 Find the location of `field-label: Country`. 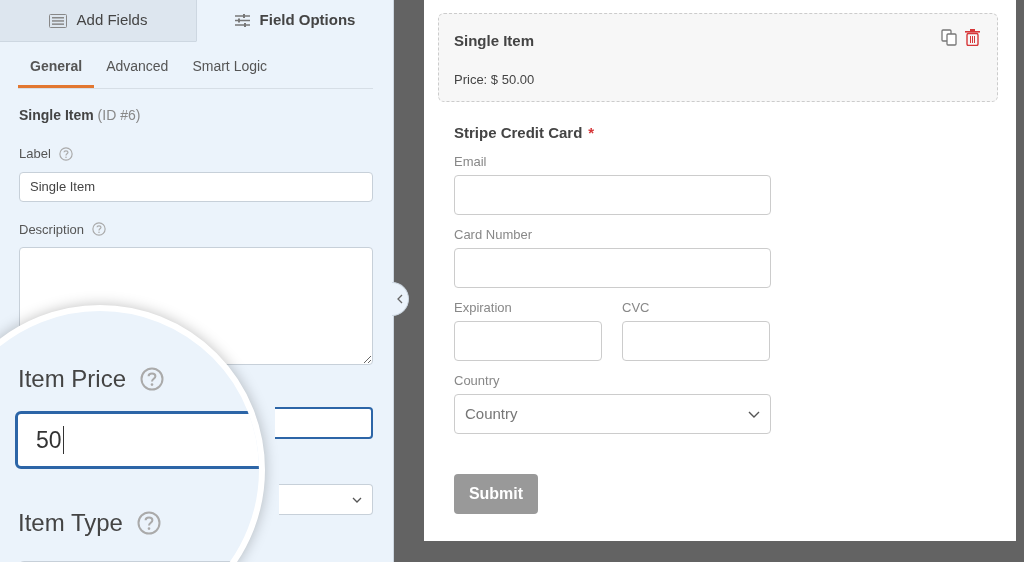

field-label: Country is located at coordinates (477, 381).